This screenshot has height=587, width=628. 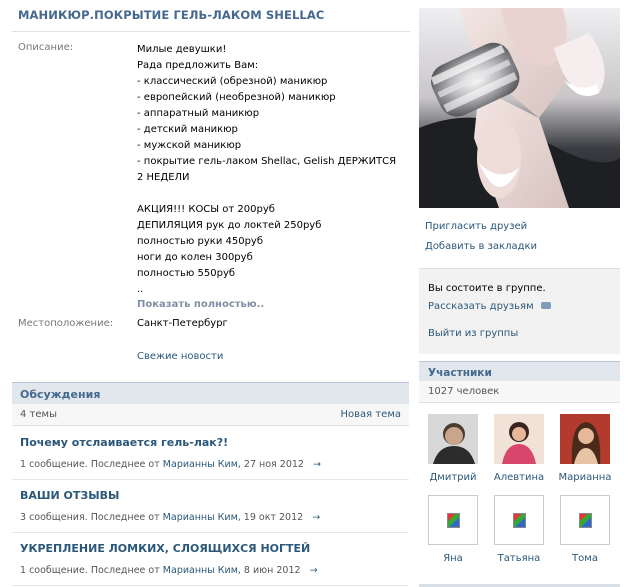 I want to click on topic-date: 8 июн 2012, so click(x=272, y=570).